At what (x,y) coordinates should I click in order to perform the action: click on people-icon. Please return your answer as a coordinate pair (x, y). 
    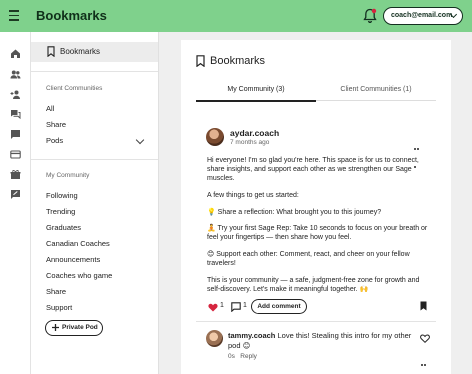
    Looking at the image, I should click on (15, 74).